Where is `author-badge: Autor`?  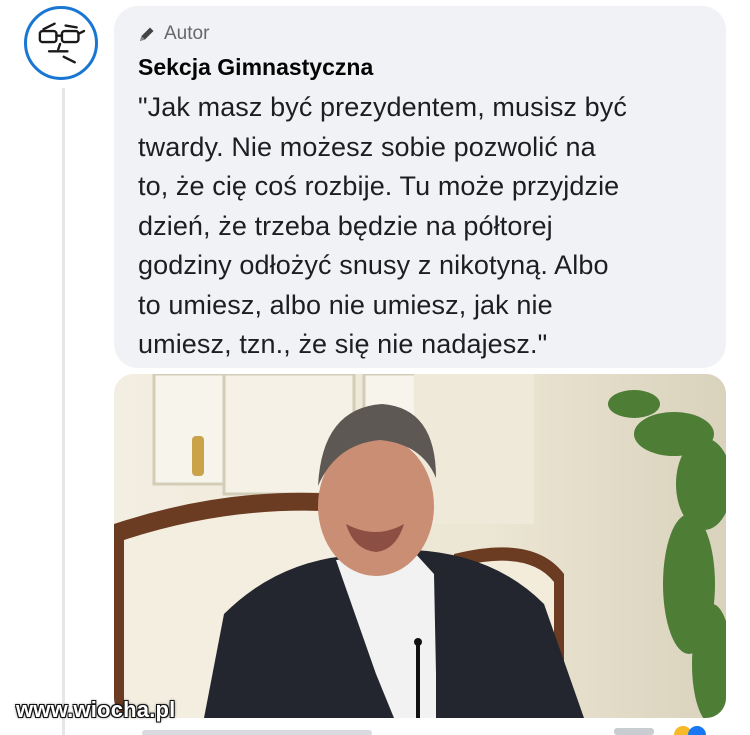 author-badge: Autor is located at coordinates (420, 34).